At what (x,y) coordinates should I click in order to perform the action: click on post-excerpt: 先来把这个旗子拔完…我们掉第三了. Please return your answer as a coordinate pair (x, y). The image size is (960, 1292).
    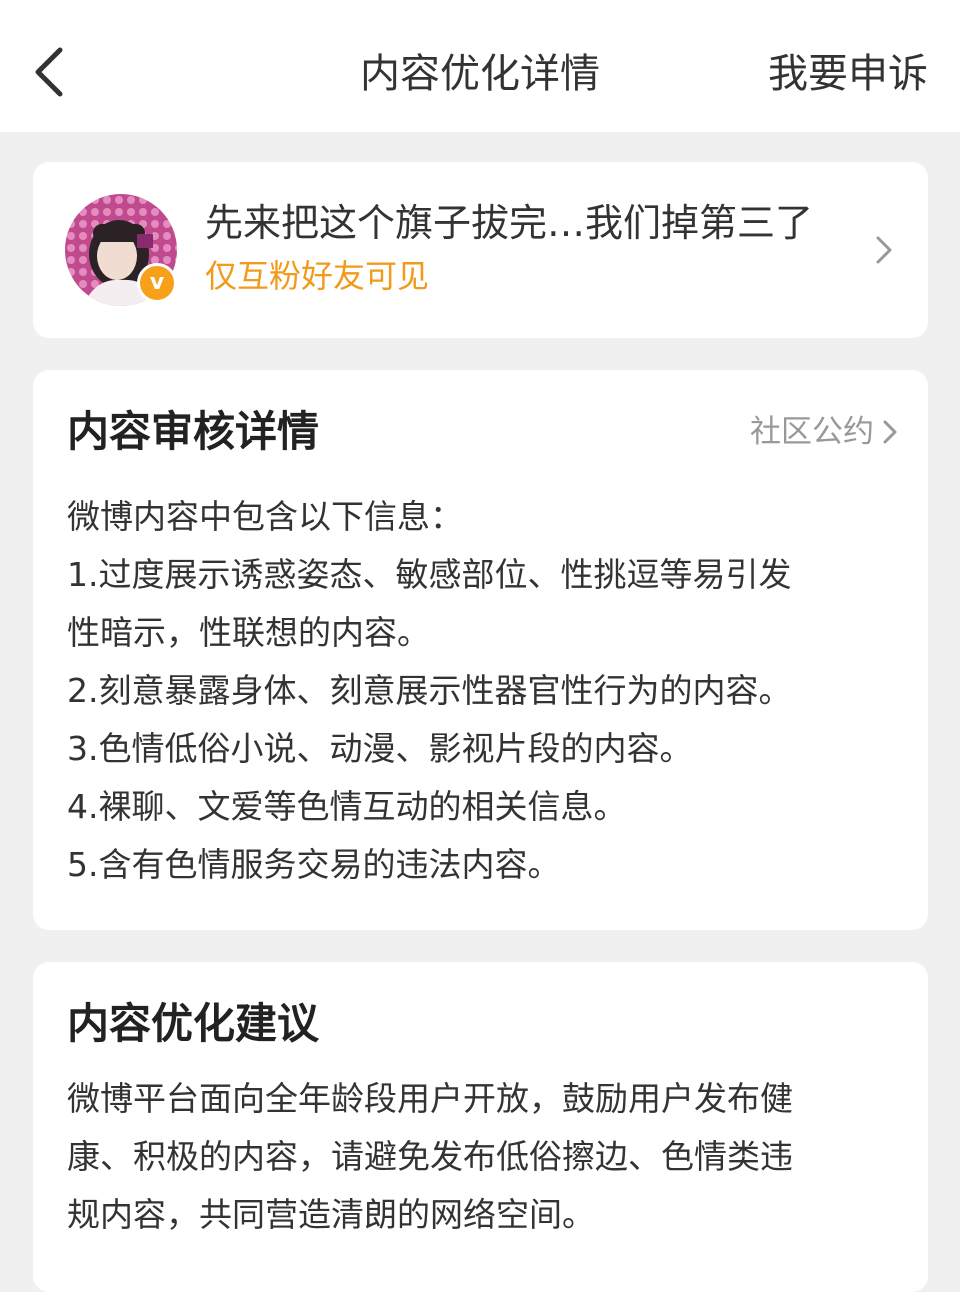
    Looking at the image, I should click on (509, 223).